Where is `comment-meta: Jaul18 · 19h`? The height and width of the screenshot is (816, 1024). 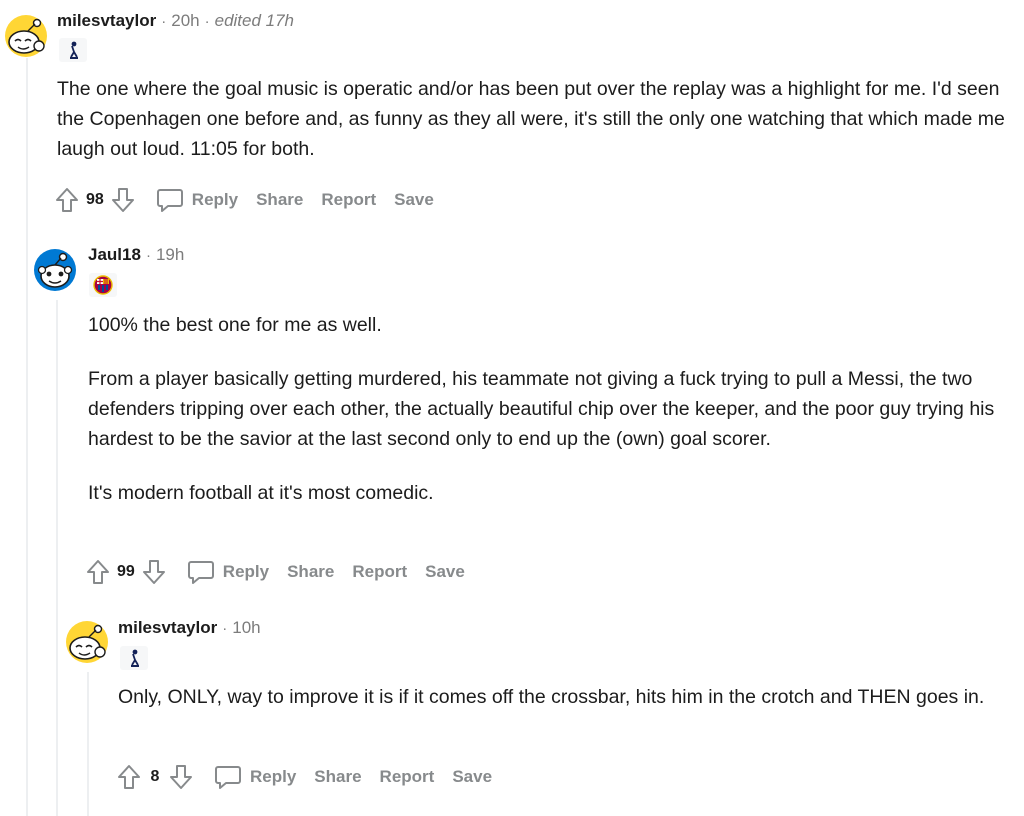 comment-meta: Jaul18 · 19h is located at coordinates (136, 255).